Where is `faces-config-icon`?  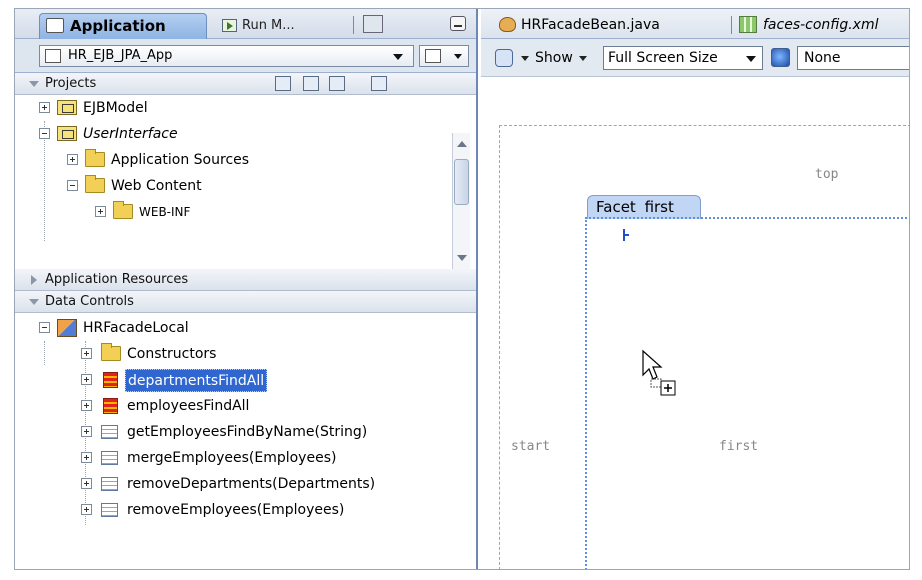 faces-config-icon is located at coordinates (748, 24).